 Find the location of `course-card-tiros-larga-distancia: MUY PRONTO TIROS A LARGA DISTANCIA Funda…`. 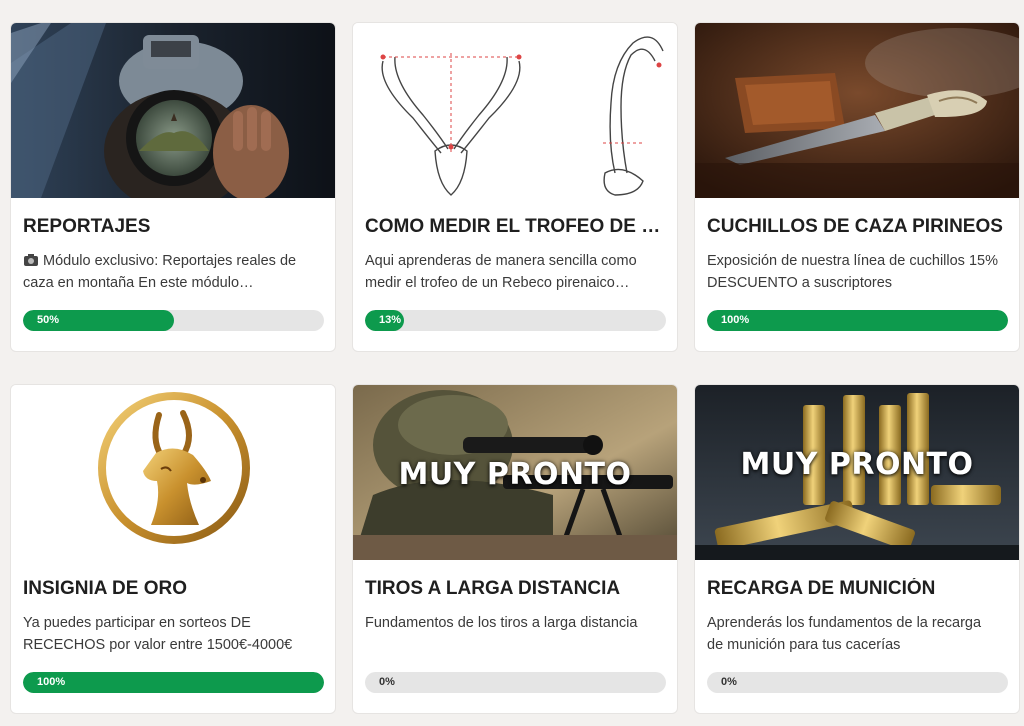

course-card-tiros-larga-distancia: MUY PRONTO TIROS A LARGA DISTANCIA Funda… is located at coordinates (515, 549).